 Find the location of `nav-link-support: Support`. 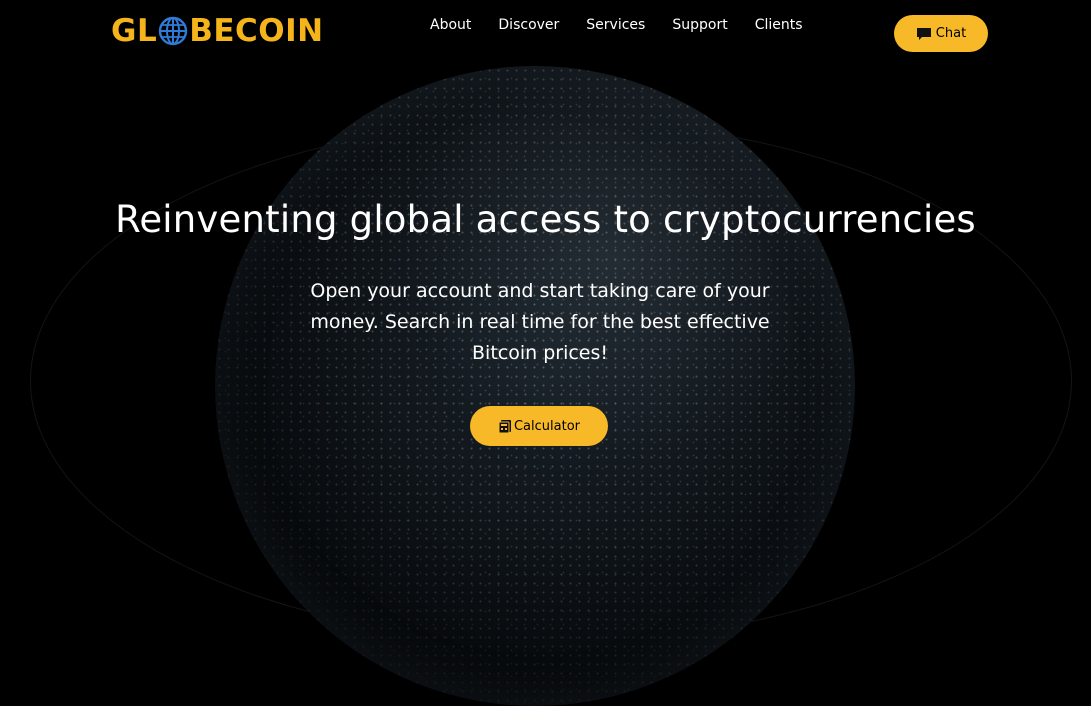

nav-link-support: Support is located at coordinates (699, 25).